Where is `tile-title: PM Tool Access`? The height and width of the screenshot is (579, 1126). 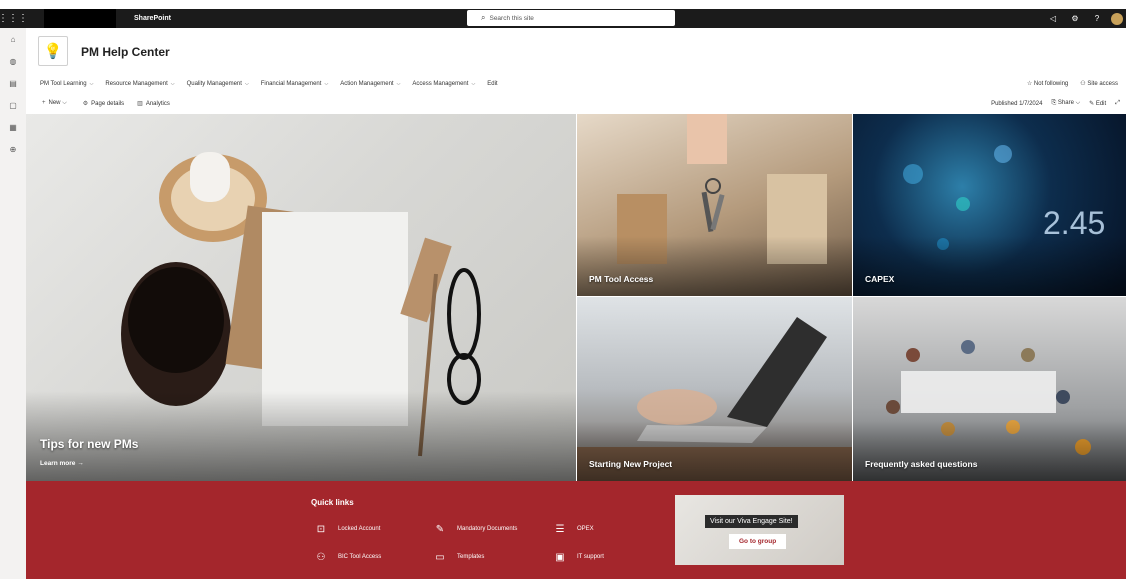
tile-title: PM Tool Access is located at coordinates (621, 279).